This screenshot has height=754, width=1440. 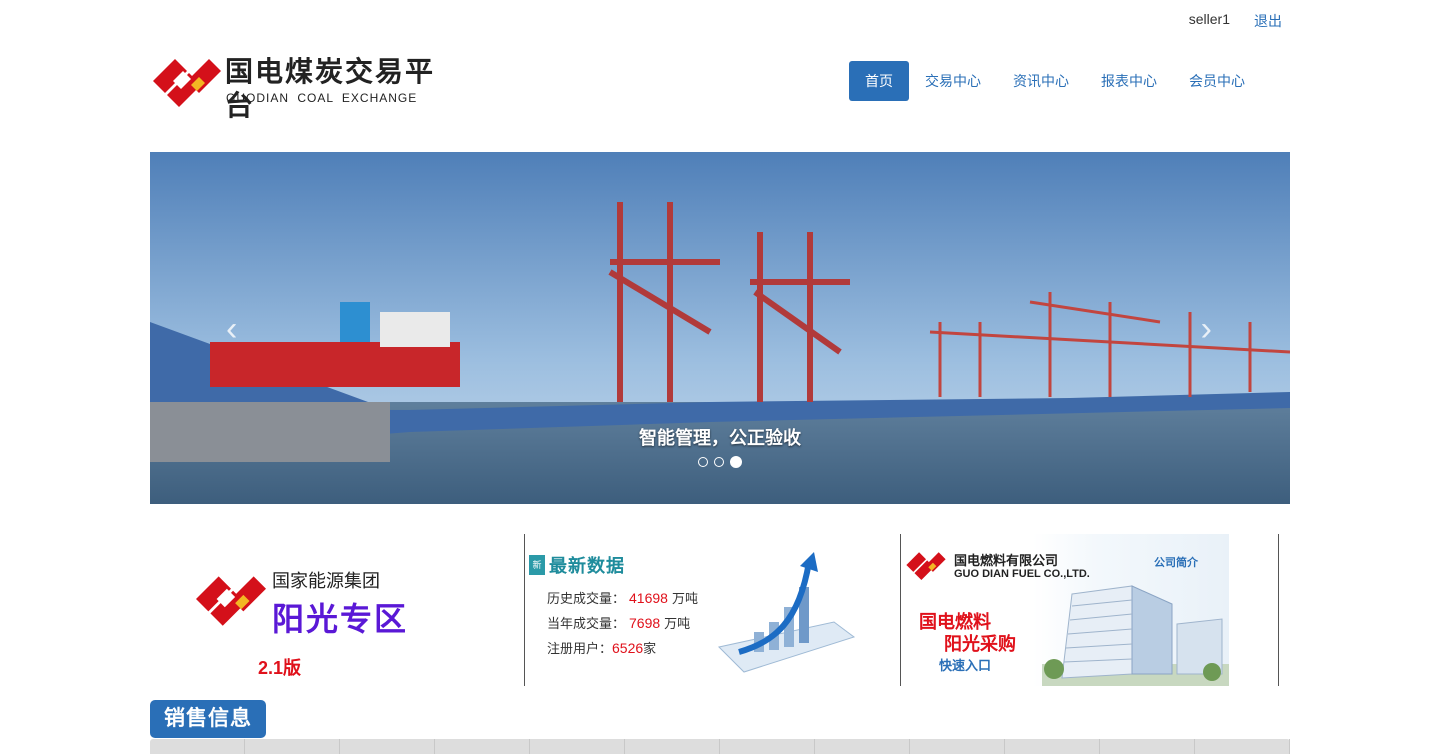 What do you see at coordinates (1235, 21) in the screenshot?
I see `user-bar: seller1 退出` at bounding box center [1235, 21].